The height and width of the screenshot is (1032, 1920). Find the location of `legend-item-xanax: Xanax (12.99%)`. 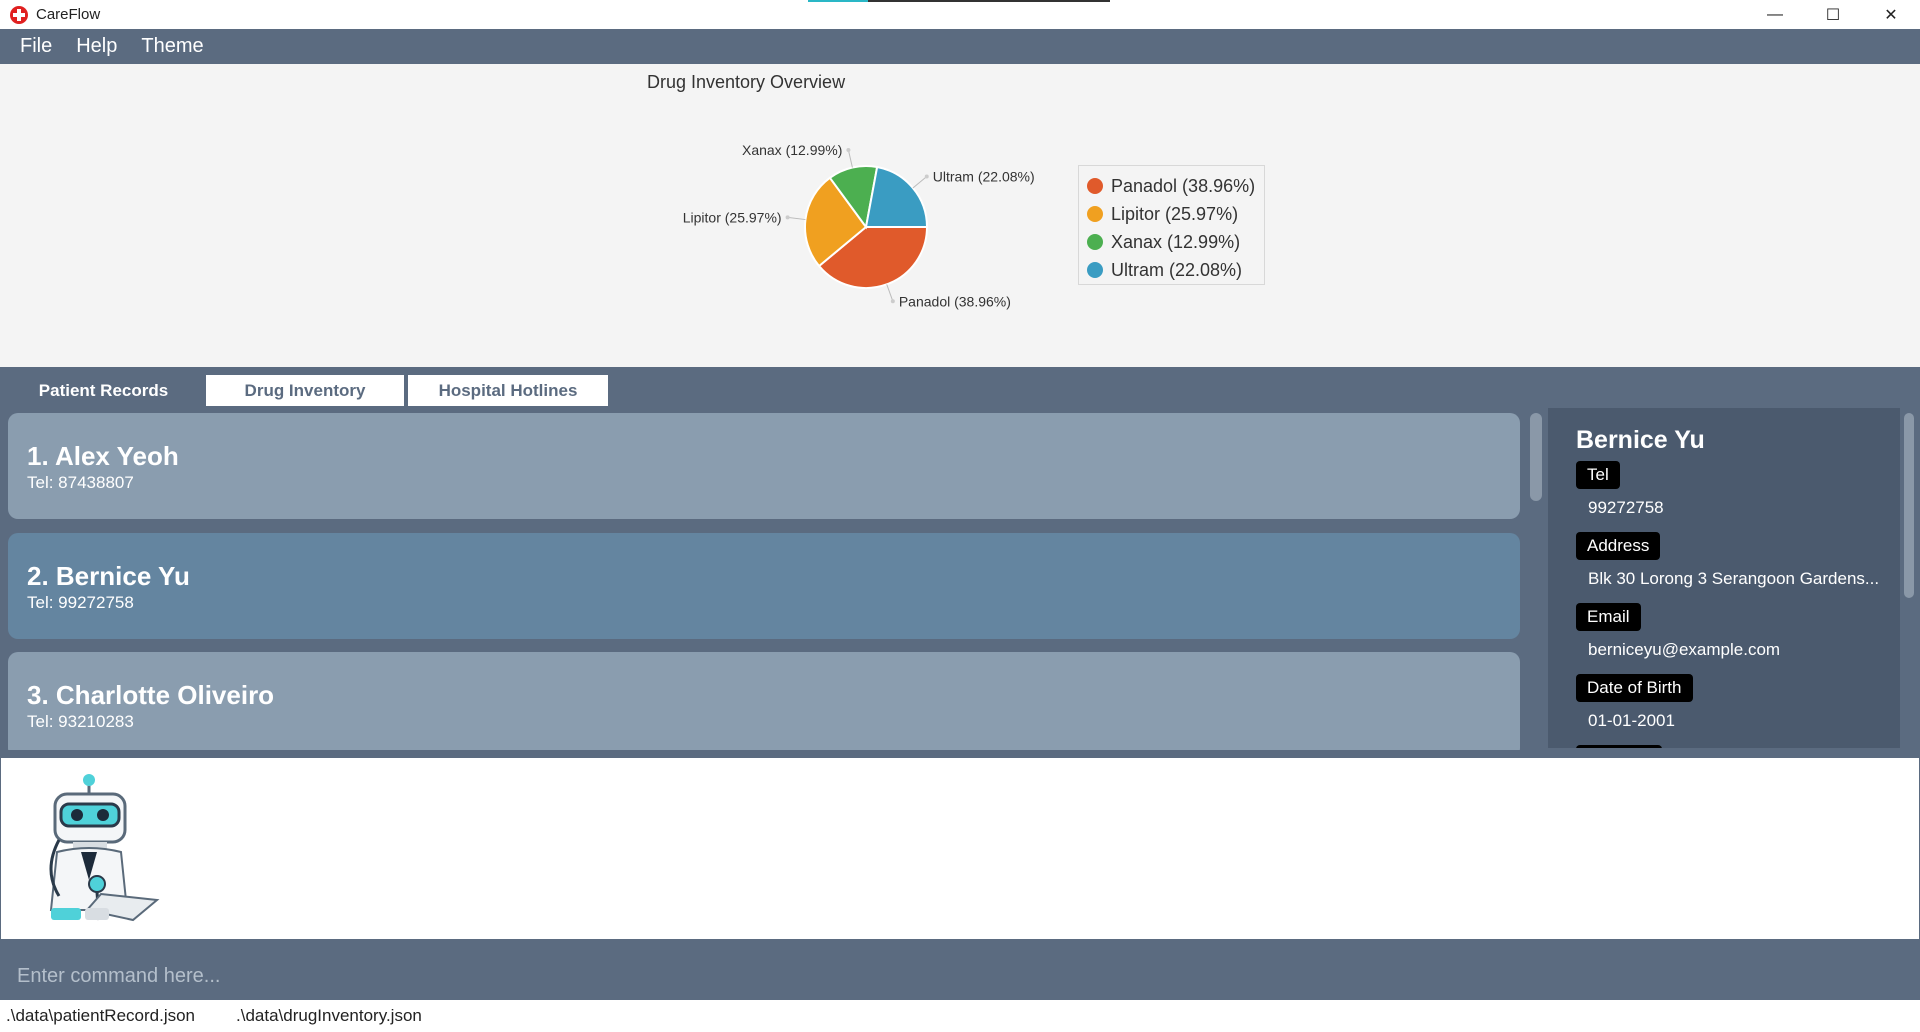

legend-item-xanax: Xanax (12.99%) is located at coordinates (1171, 242).